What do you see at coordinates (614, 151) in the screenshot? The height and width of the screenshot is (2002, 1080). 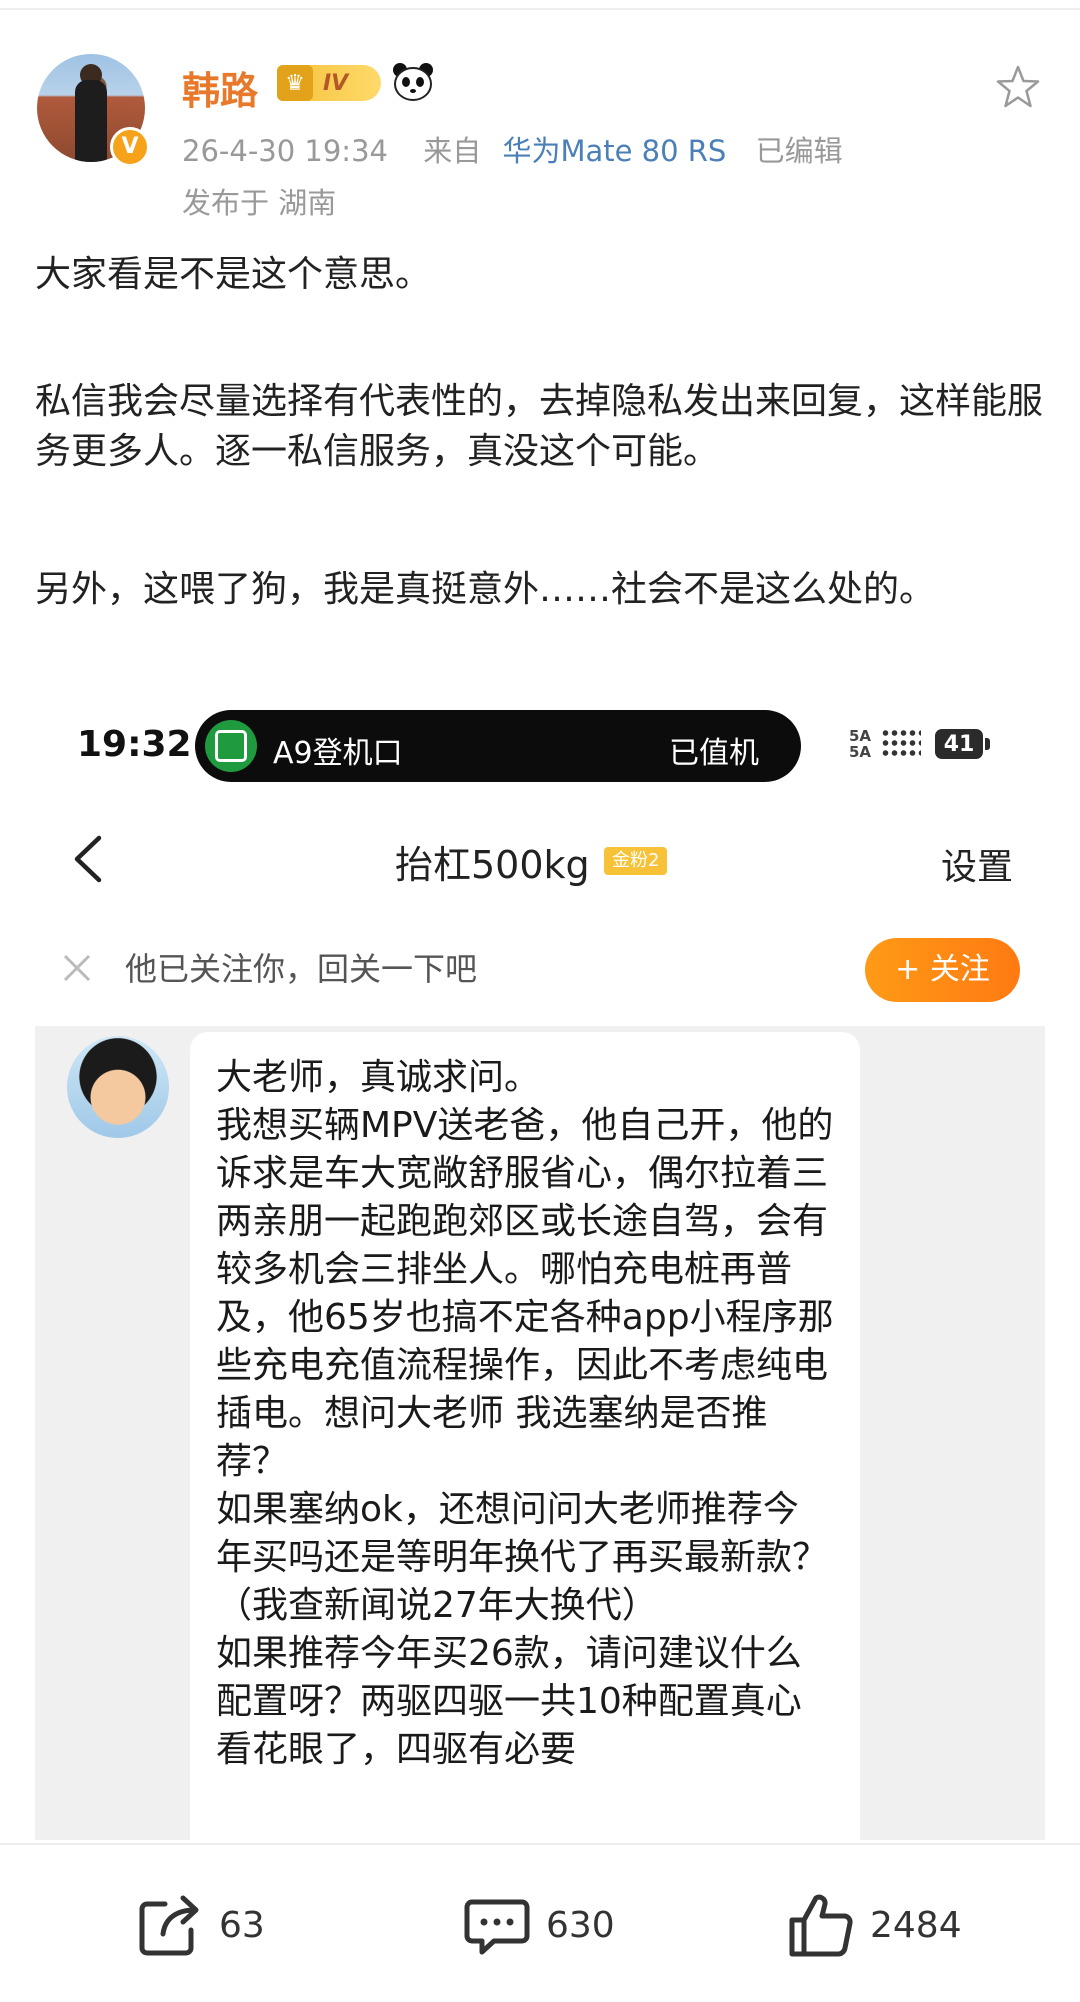 I see `post-device: 华为Mate 80 RS` at bounding box center [614, 151].